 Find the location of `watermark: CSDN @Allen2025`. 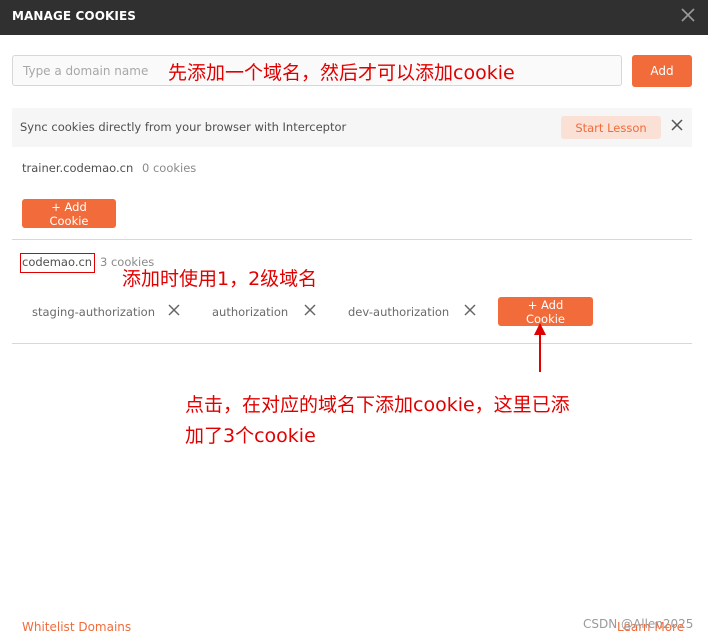

watermark: CSDN @Allen2025 is located at coordinates (638, 624).